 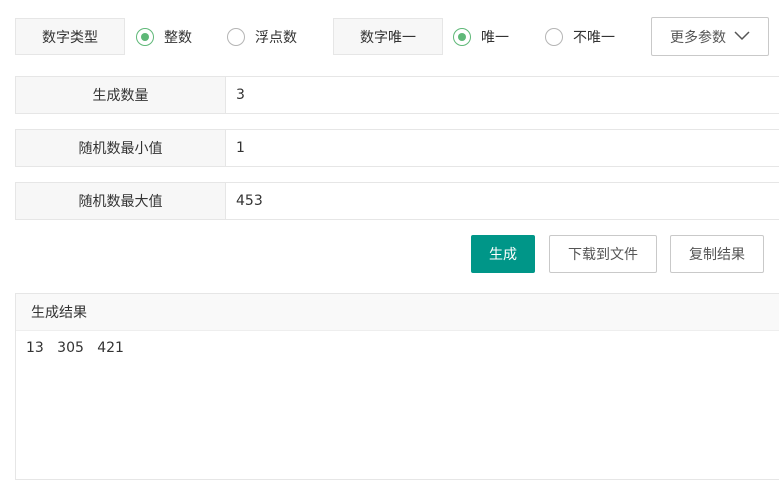 I want to click on radio-unique: 唯一, so click(x=481, y=37).